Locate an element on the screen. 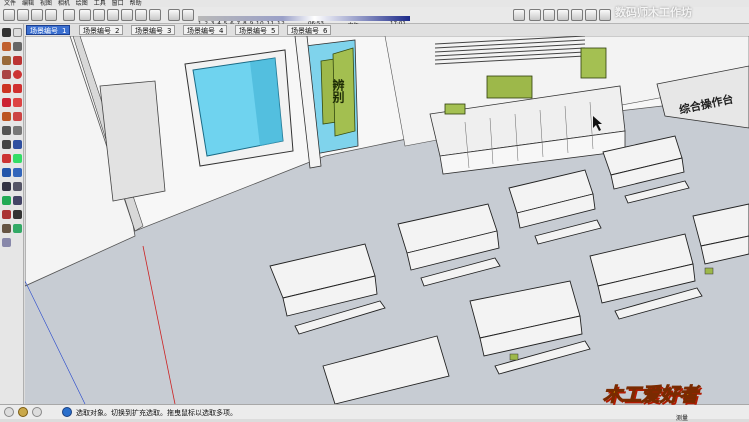  tab-number: 2 is located at coordinates (117, 31).